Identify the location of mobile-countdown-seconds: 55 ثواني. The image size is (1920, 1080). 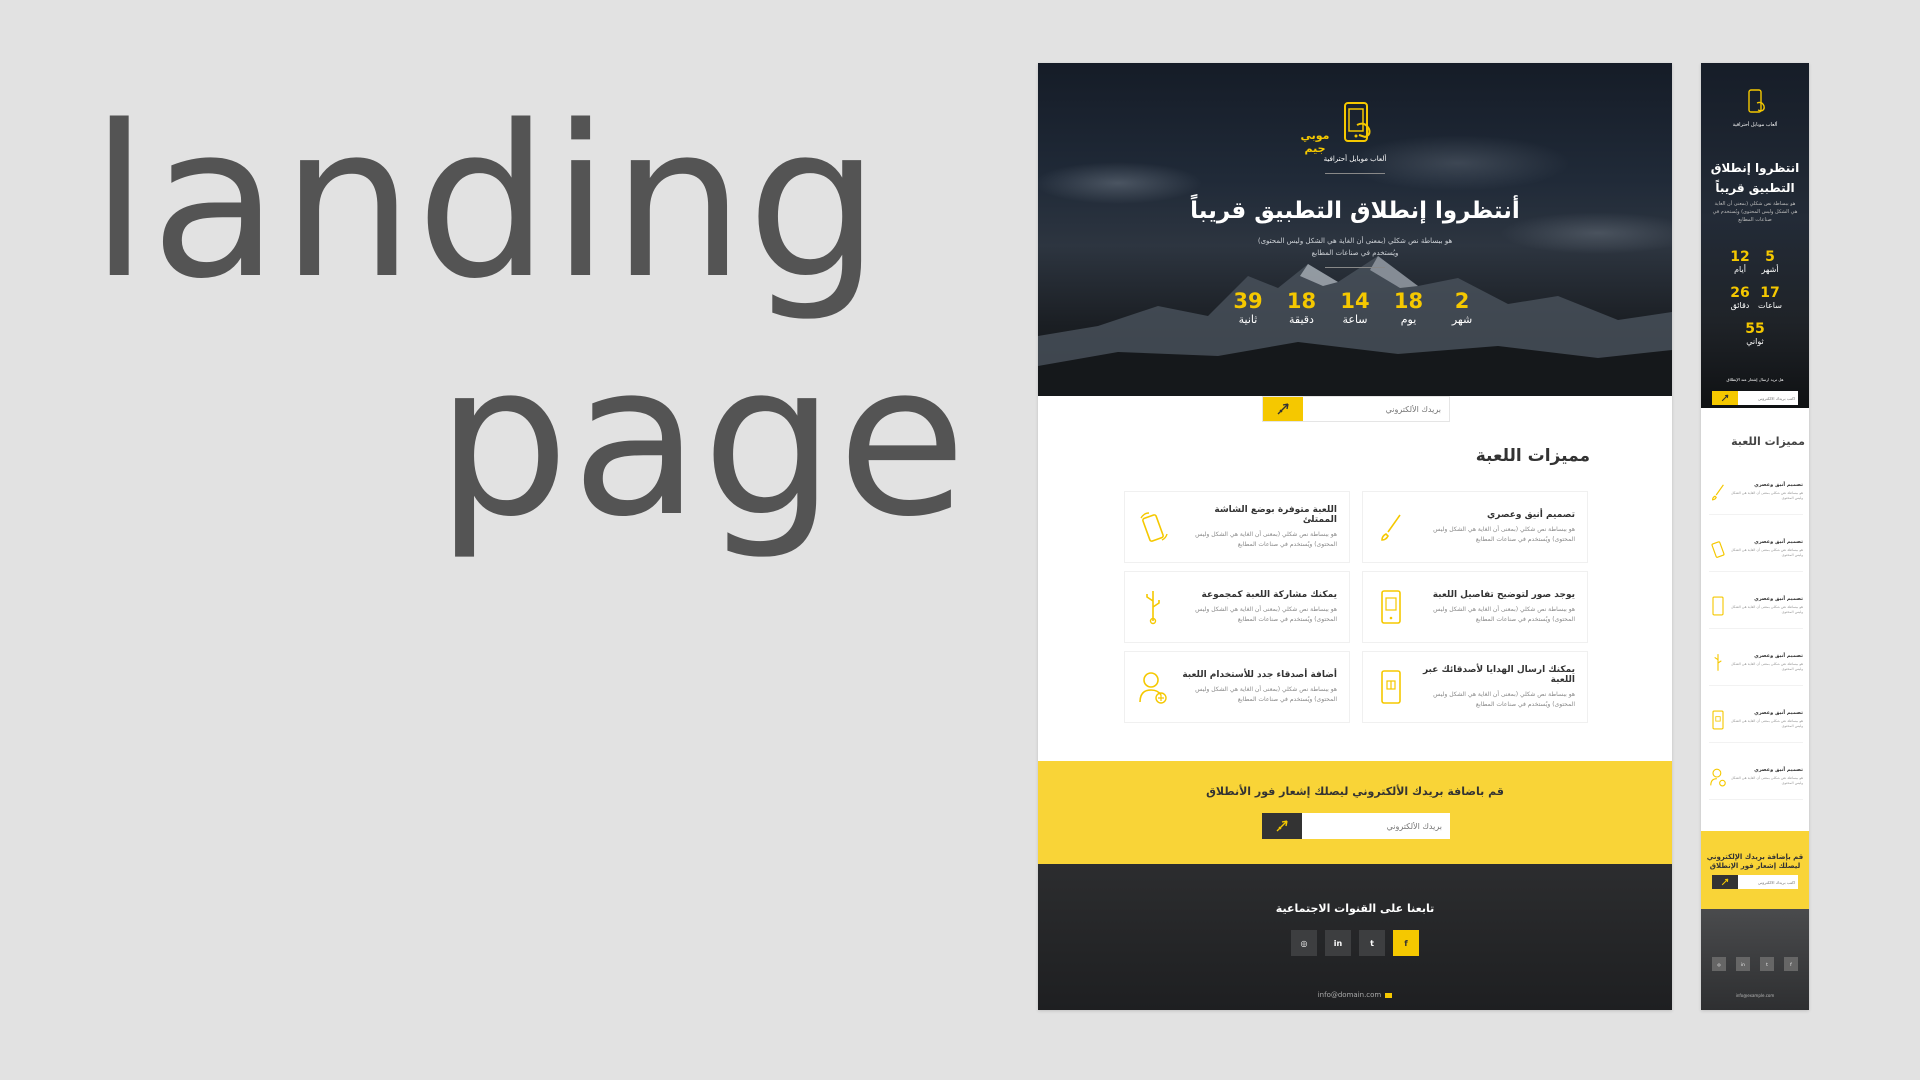
(1755, 333).